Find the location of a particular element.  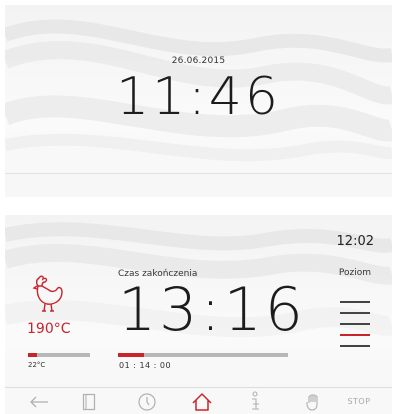

stop-label: STOP is located at coordinates (359, 401).